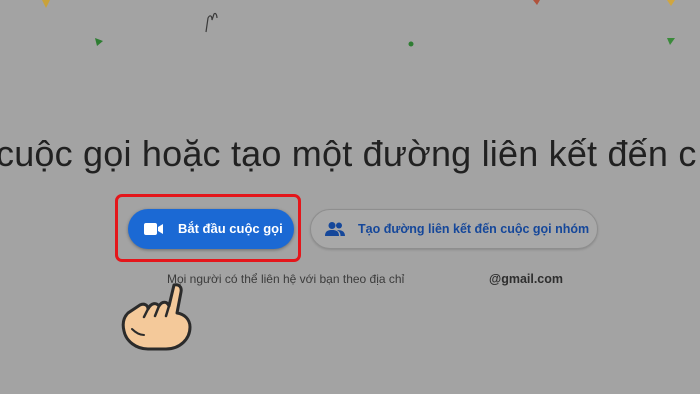  I want to click on video-camera-icon, so click(154, 231).